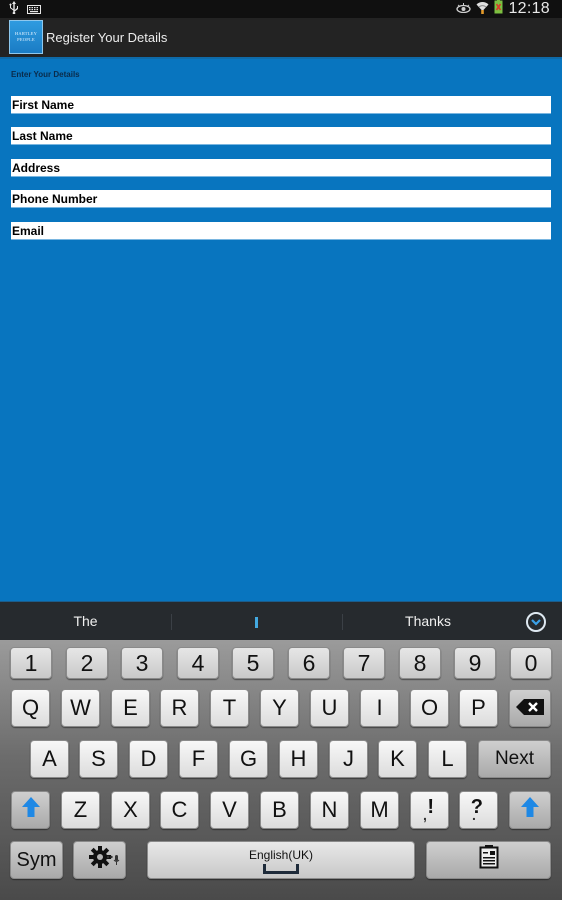 The image size is (562, 900). Describe the element at coordinates (85, 621) in the screenshot. I see `suggestion-the: The` at that location.